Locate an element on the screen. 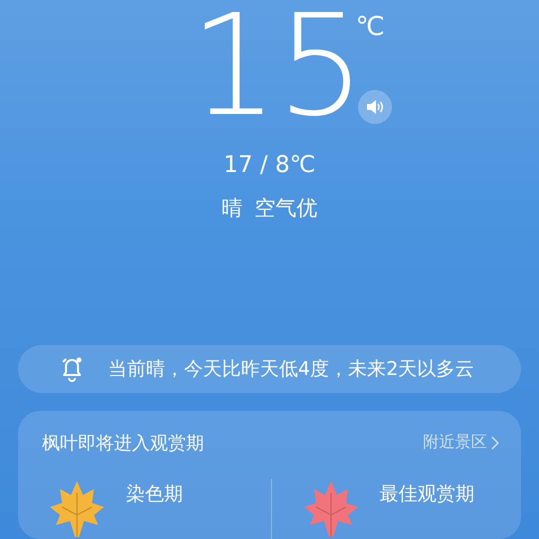 The image size is (539, 539). speaker-button is located at coordinates (375, 107).